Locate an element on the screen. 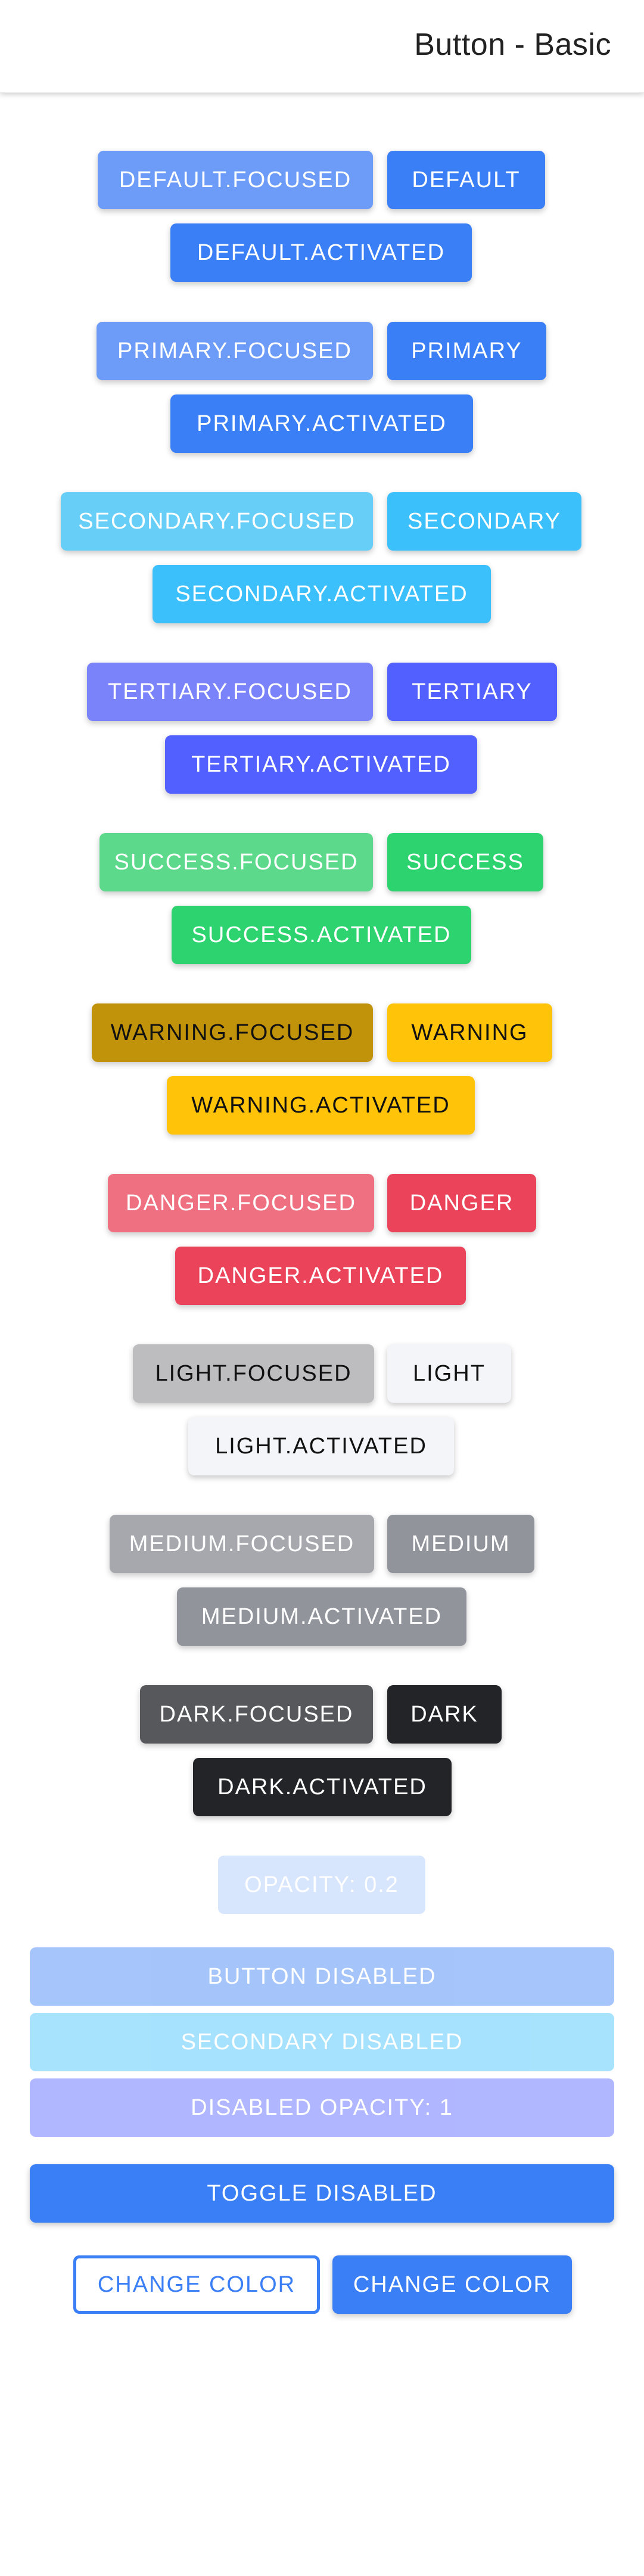  disabled-opacity-button: DISABLED OPACITY: 1 is located at coordinates (322, 2107).